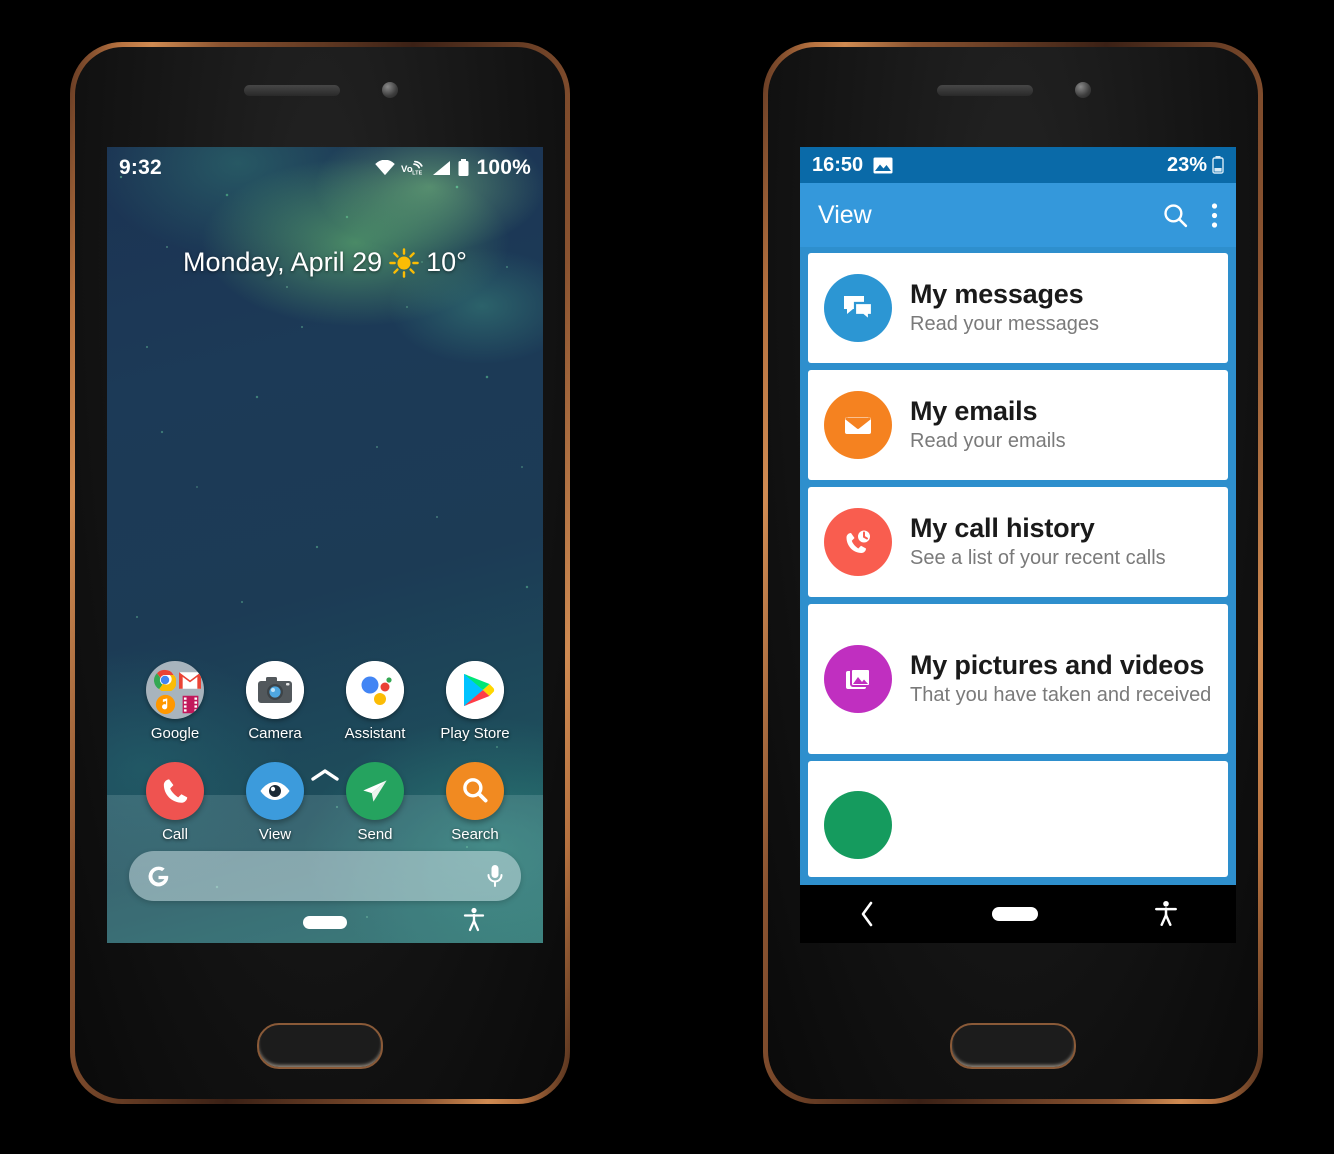 The image size is (1334, 1154). I want to click on battery-percent: 23%, so click(1186, 164).